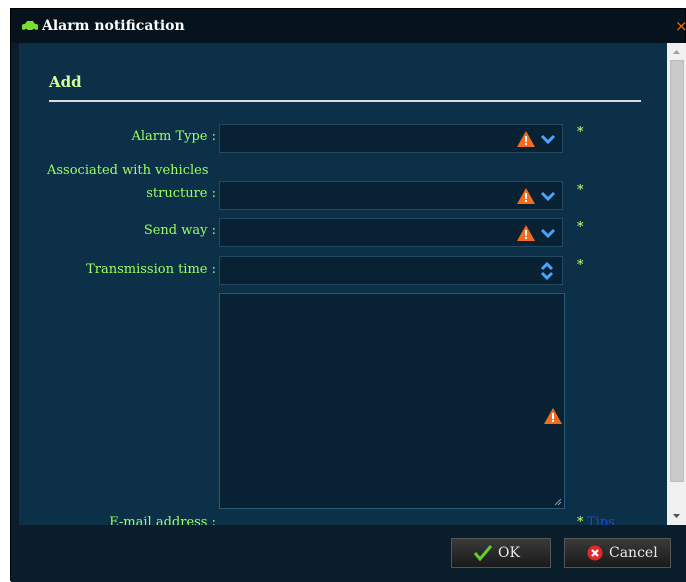  I want to click on cancel-button-label: Cancel, so click(633, 553).